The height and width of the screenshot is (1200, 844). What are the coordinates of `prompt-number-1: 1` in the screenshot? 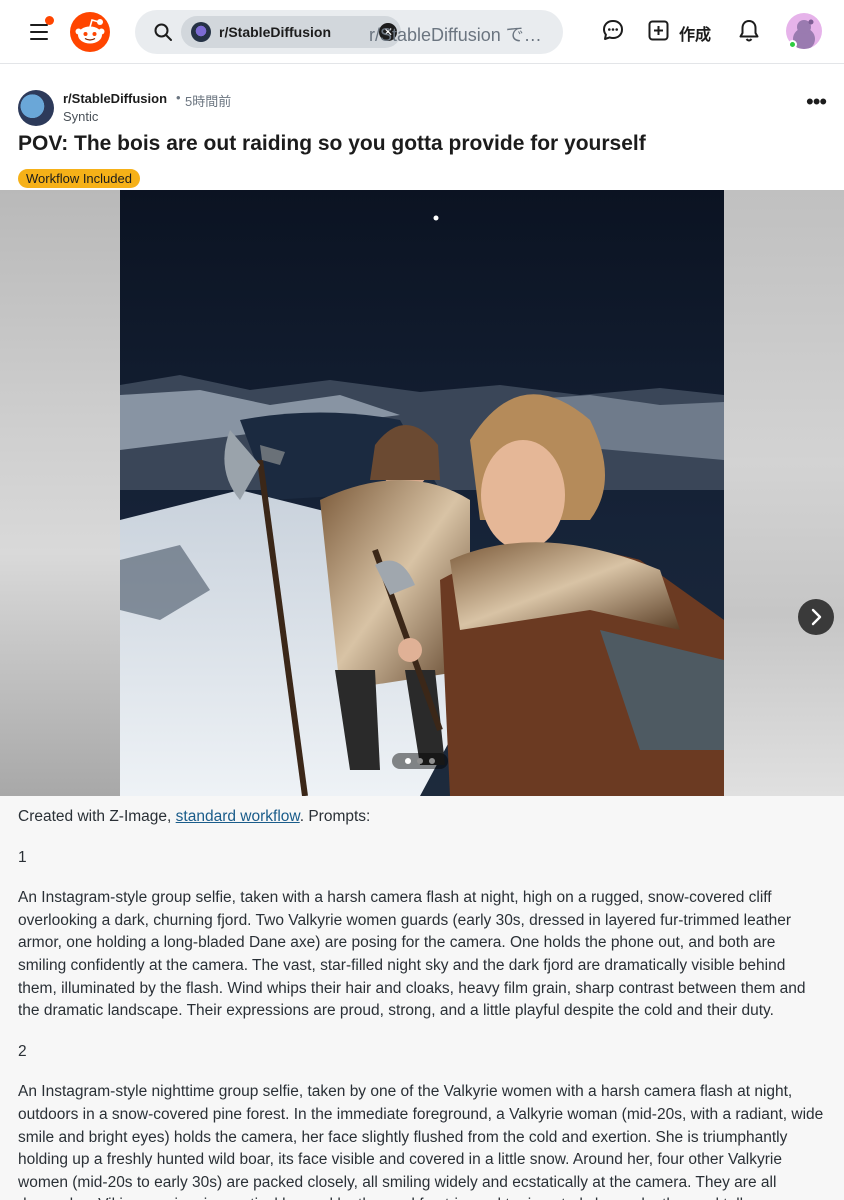 It's located at (22, 857).